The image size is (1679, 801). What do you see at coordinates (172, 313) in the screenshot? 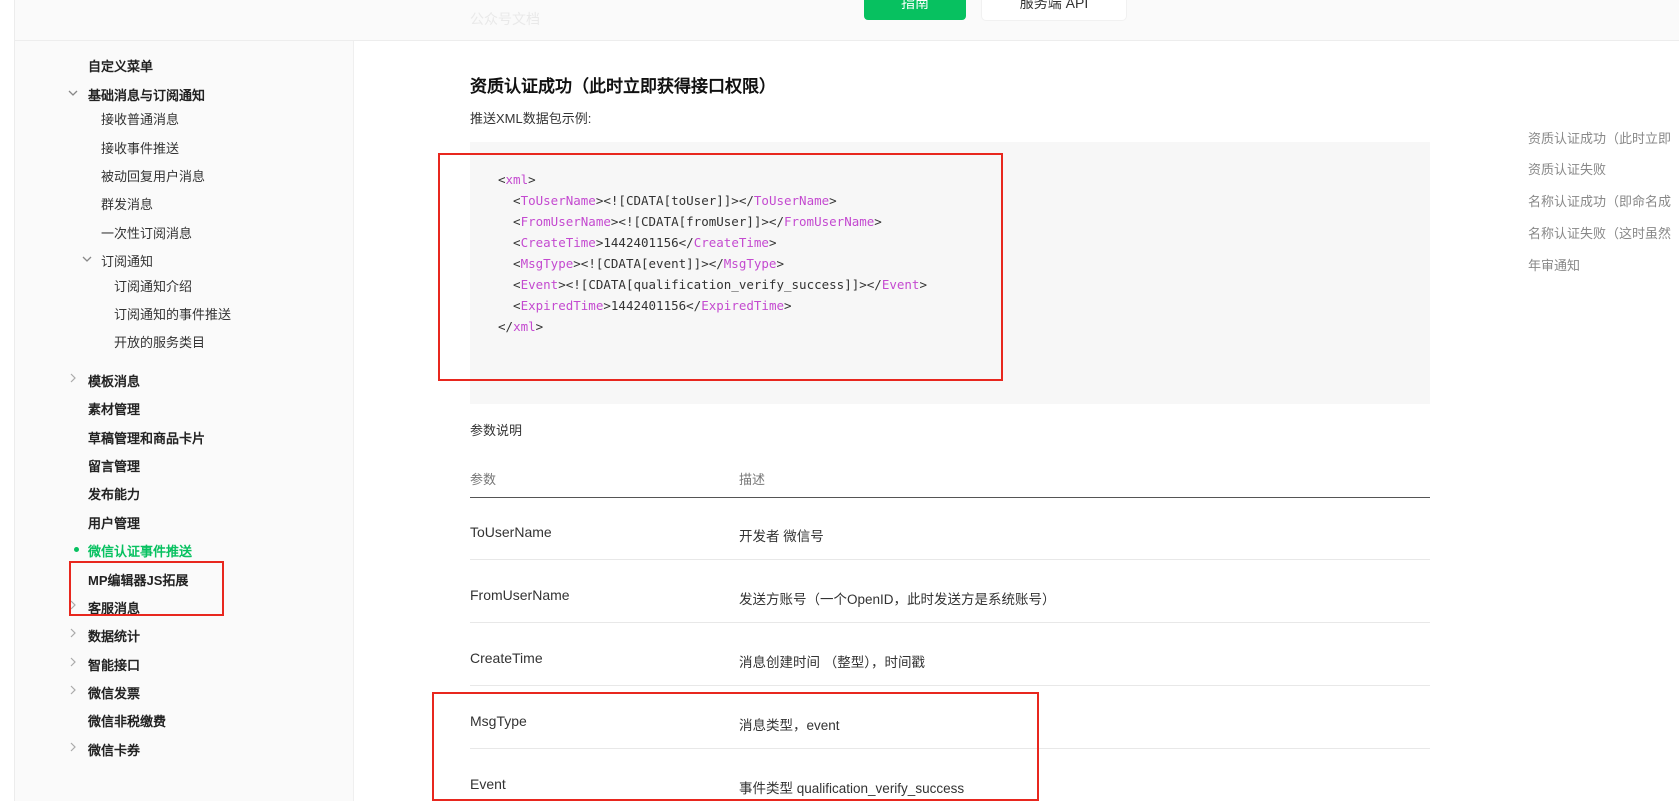
I see `sidebar-item-subscribe-events: 订阅通知的事件推送` at bounding box center [172, 313].